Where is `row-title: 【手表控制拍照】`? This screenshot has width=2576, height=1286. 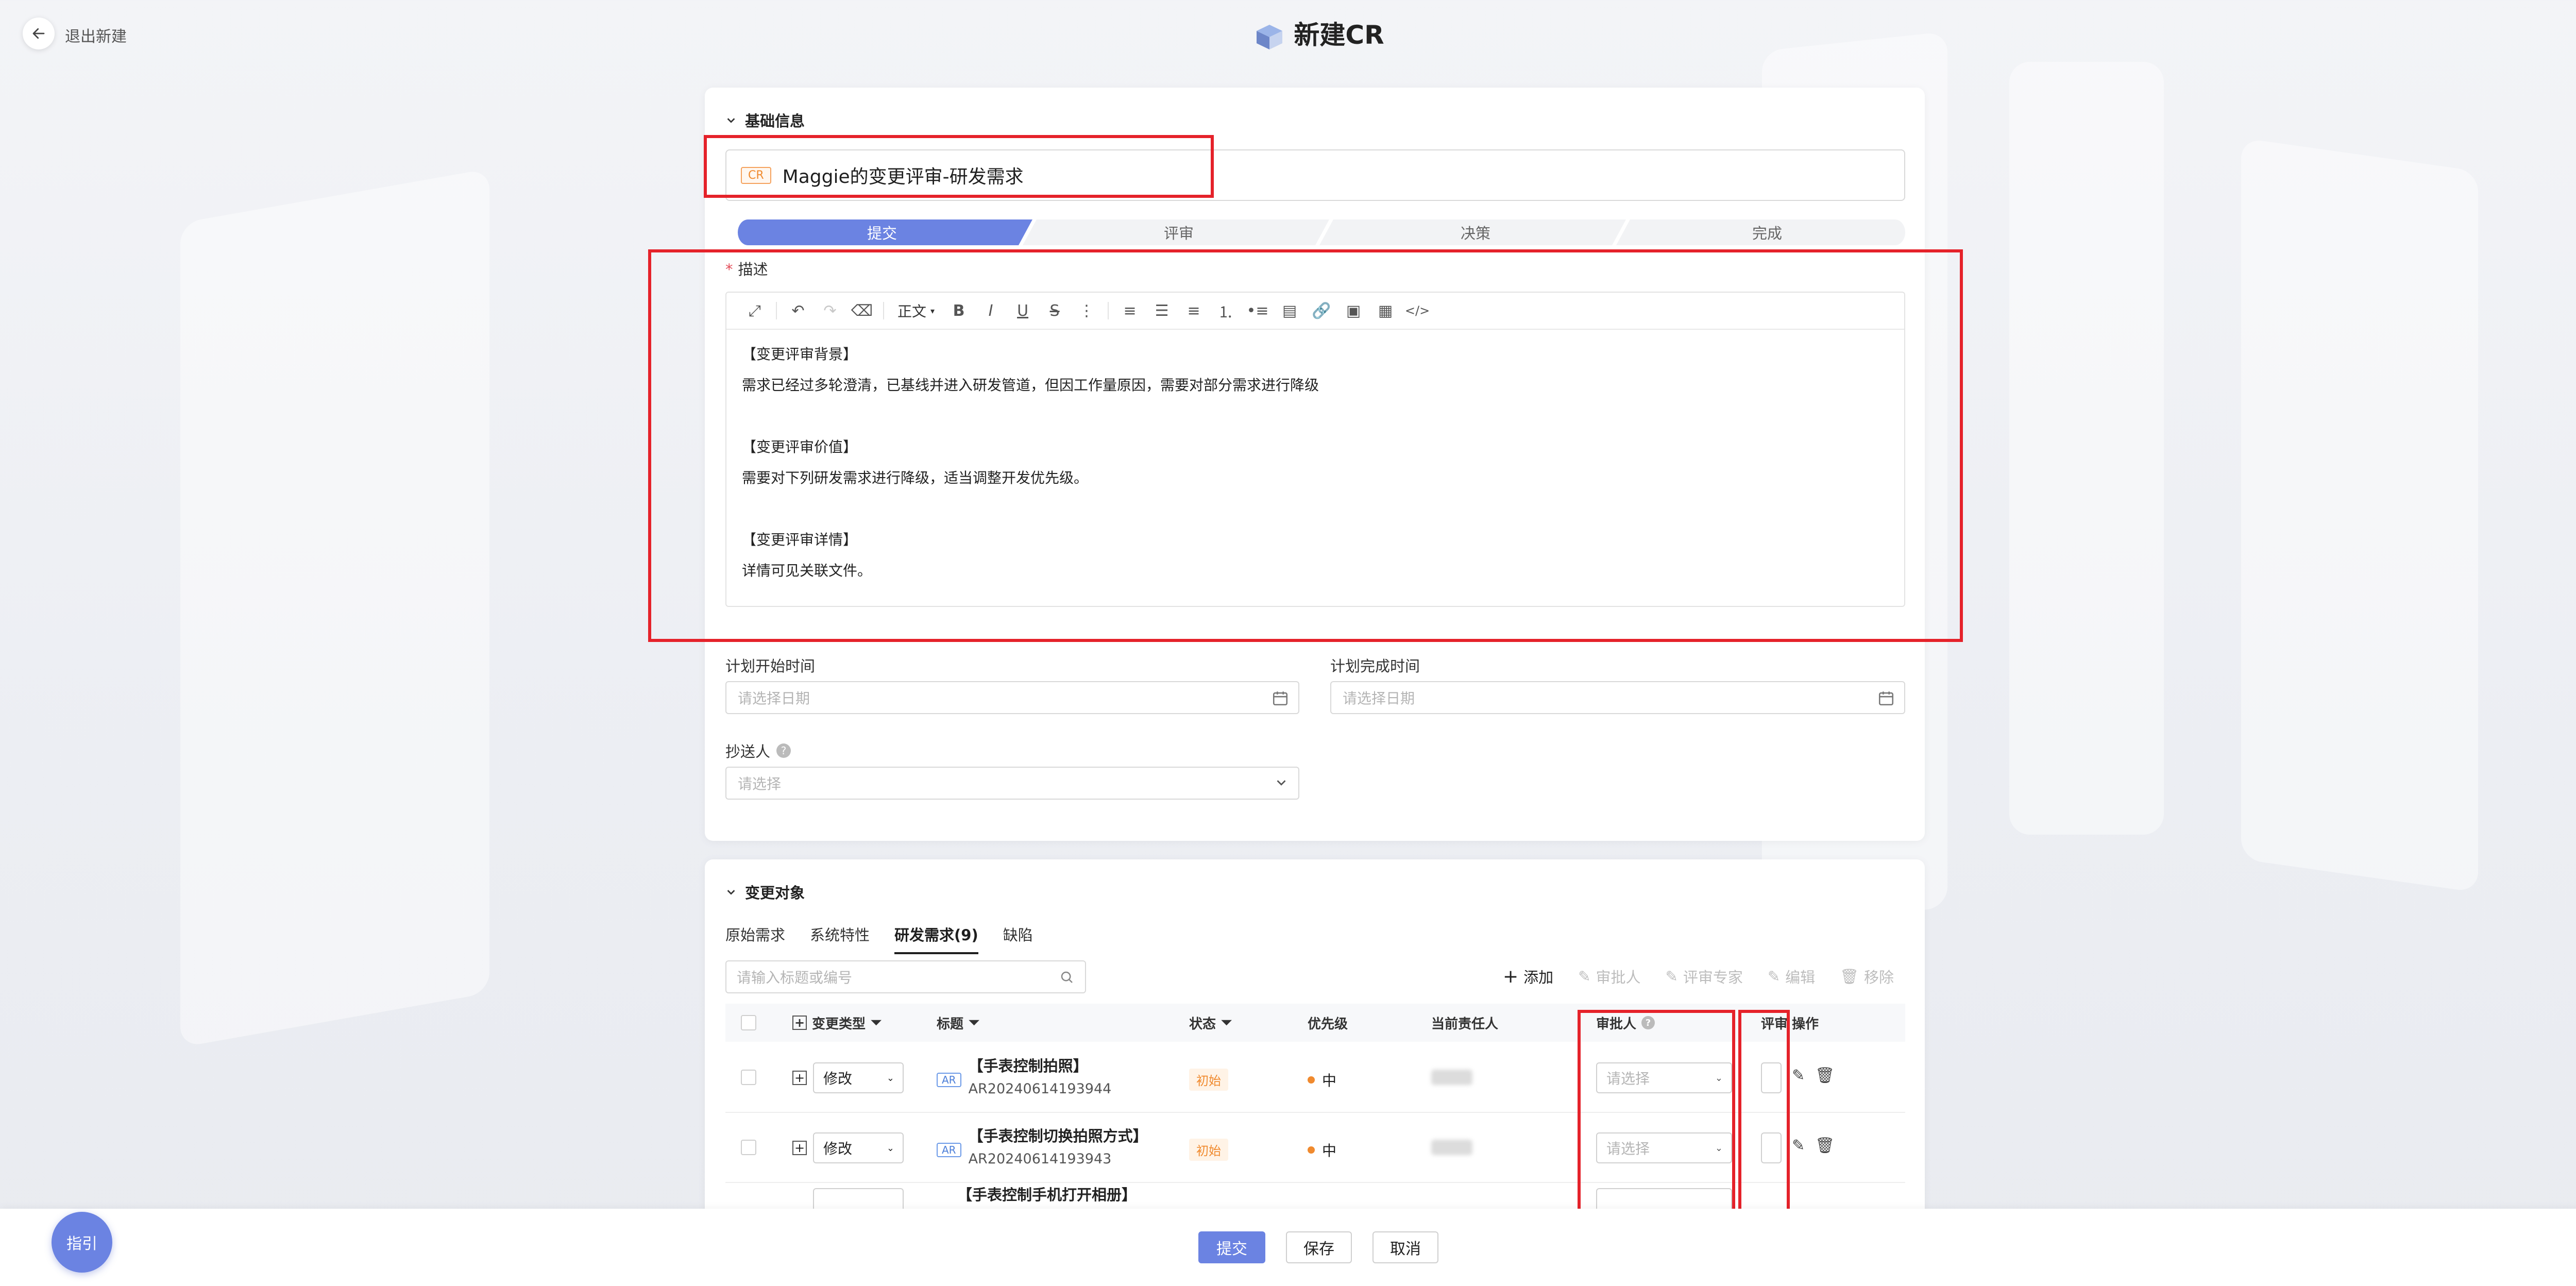 row-title: 【手表控制拍照】 is located at coordinates (1040, 1065).